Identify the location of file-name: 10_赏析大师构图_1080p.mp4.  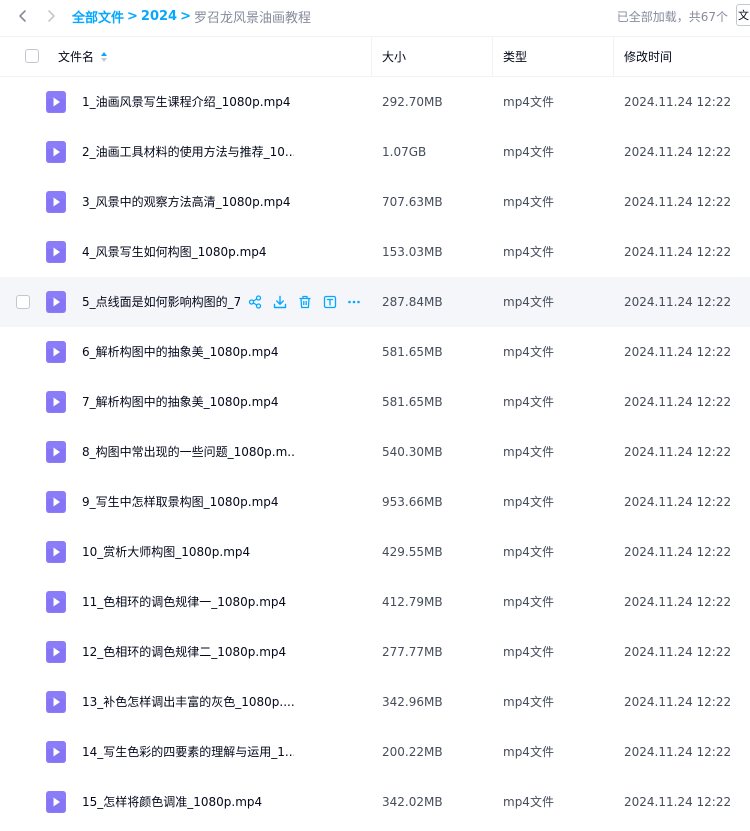
(188, 552).